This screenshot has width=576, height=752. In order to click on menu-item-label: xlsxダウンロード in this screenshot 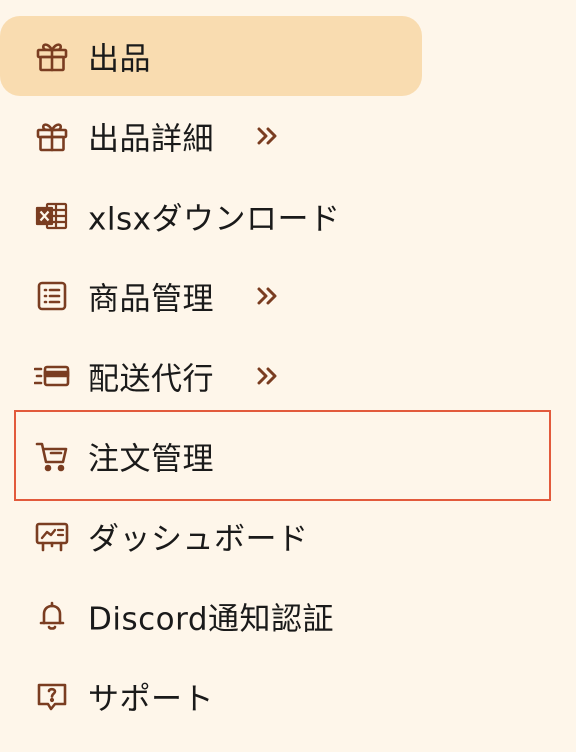, I will do `click(214, 219)`.